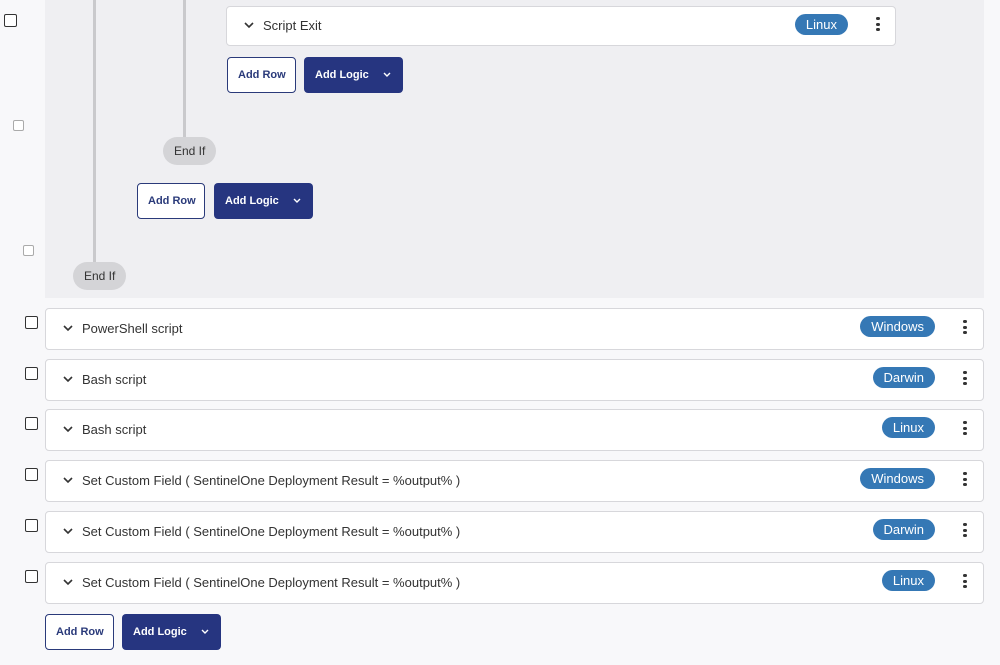 This screenshot has width=1000, height=665. Describe the element at coordinates (514, 329) in the screenshot. I see `action-row-powershell-script: PowerShell script Windows` at that location.